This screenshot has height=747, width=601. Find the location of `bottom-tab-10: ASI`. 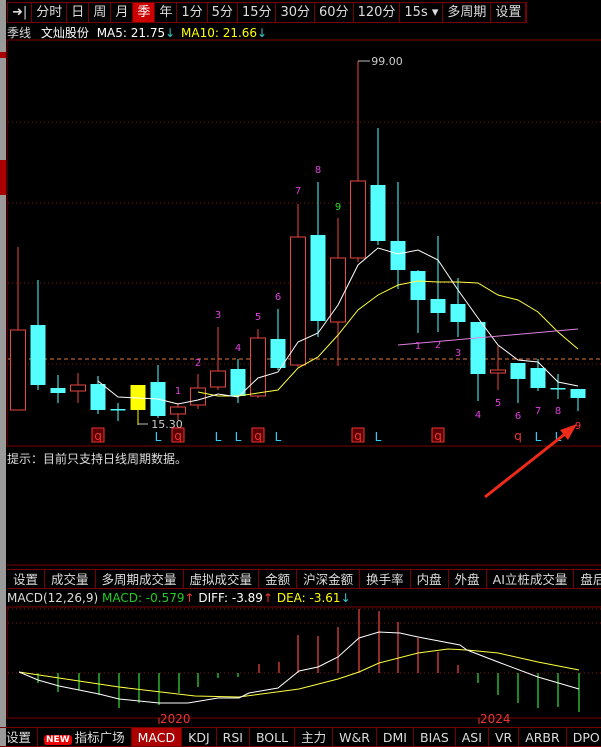

bottom-tab-10: ASI is located at coordinates (472, 737).